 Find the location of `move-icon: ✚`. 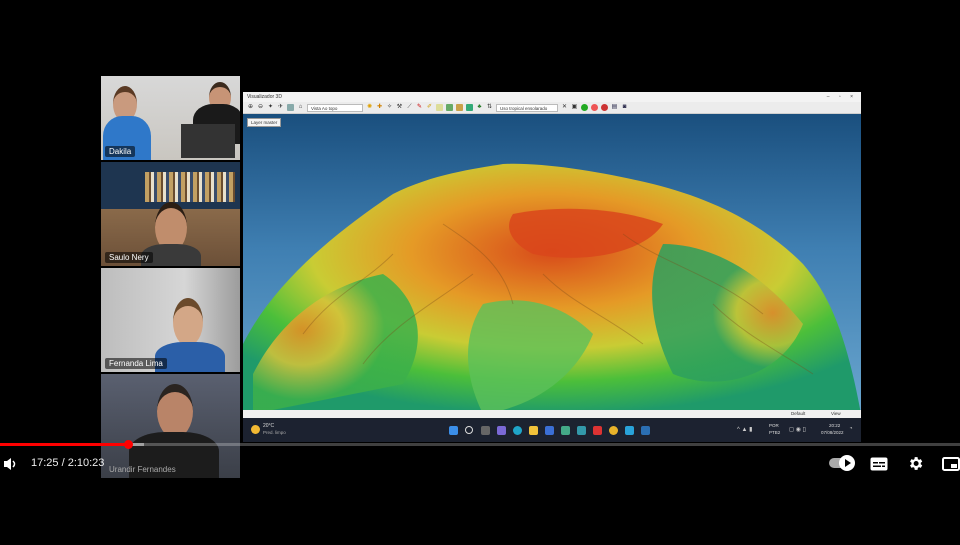

move-icon: ✚ is located at coordinates (379, 107).